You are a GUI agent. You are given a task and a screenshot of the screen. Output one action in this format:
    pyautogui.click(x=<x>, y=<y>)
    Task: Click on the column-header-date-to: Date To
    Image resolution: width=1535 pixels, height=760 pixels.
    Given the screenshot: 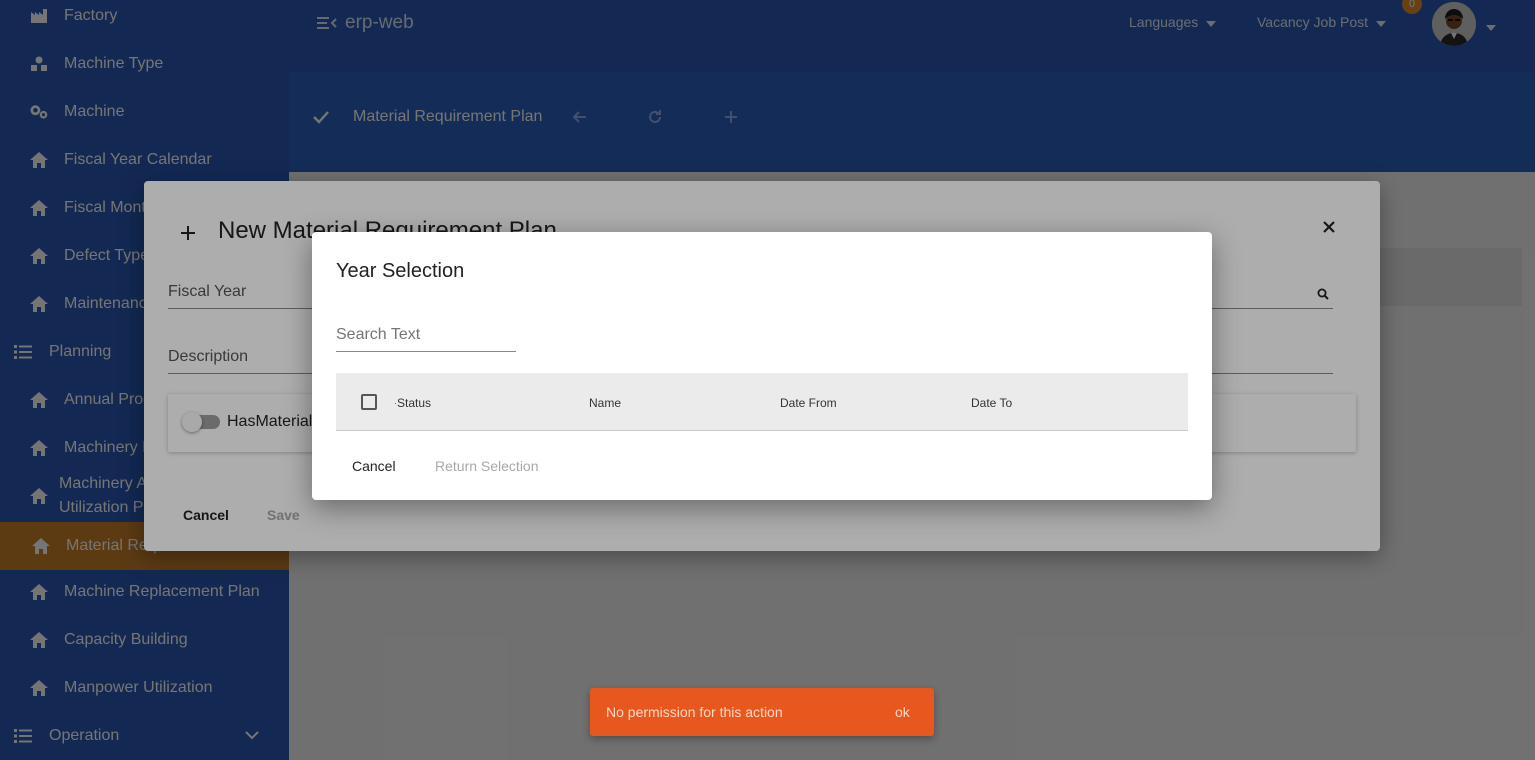 What is the action you would take?
    pyautogui.click(x=991, y=403)
    